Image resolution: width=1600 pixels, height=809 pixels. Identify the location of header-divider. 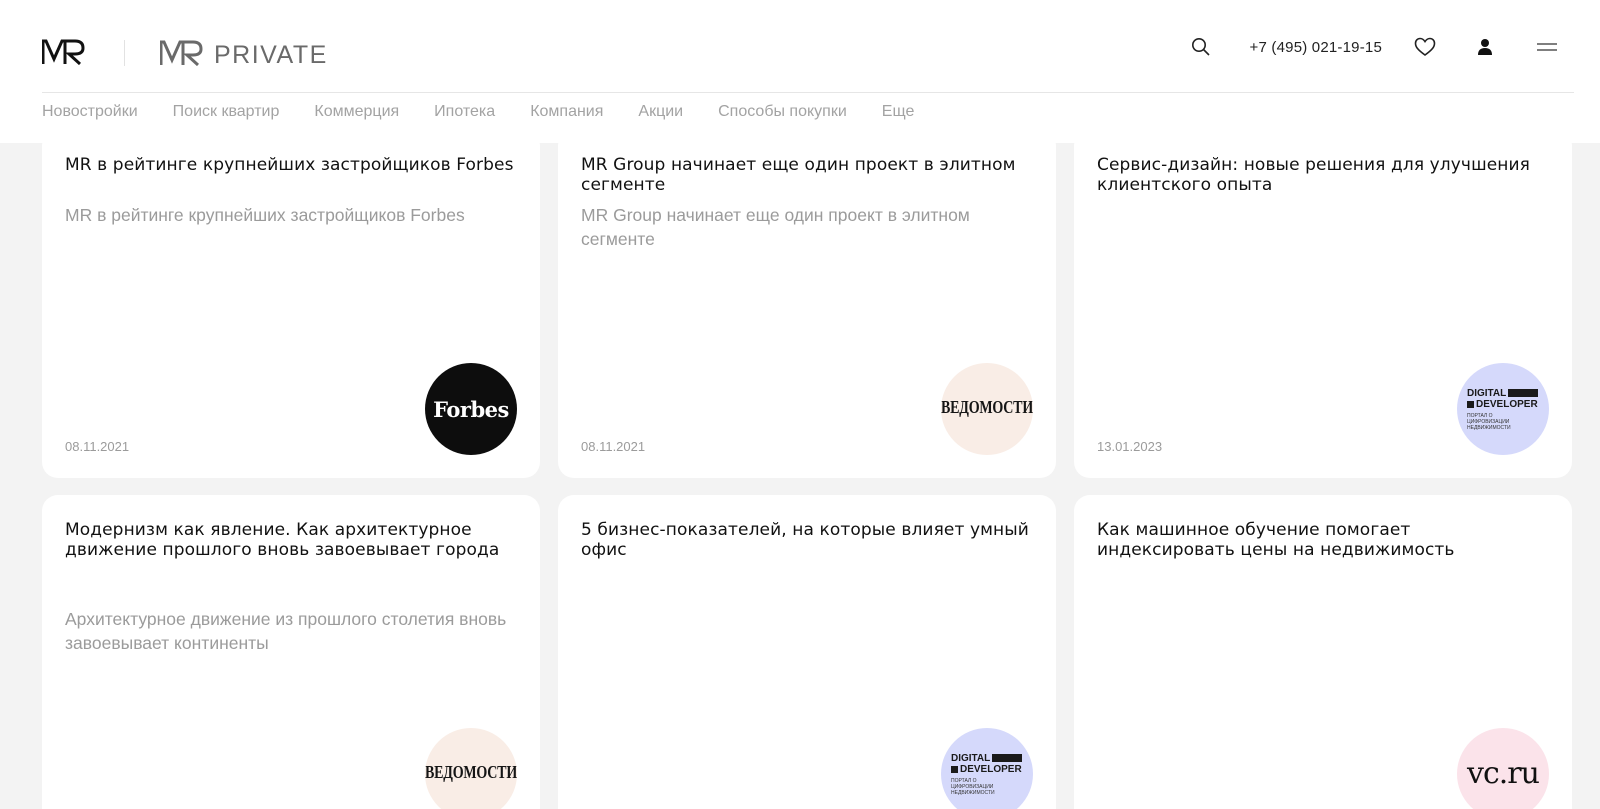
(808, 92).